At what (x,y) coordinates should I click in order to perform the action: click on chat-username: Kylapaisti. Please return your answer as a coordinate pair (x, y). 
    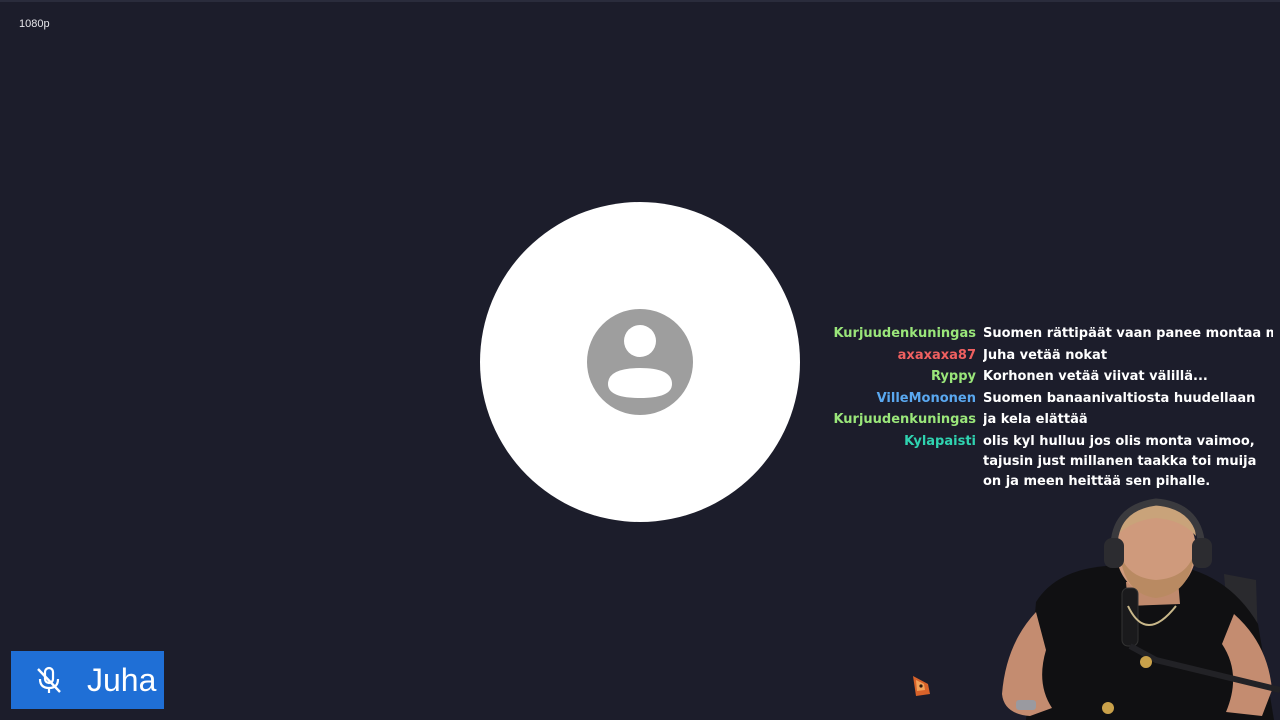
    Looking at the image, I should click on (940, 441).